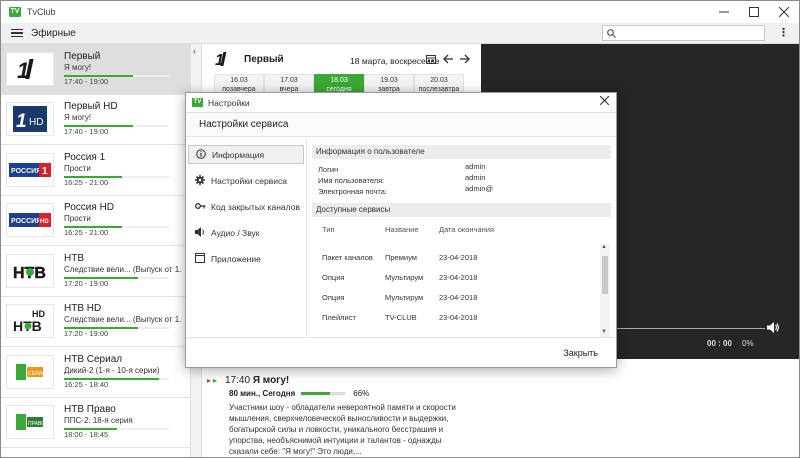 This screenshot has height=458, width=800. I want to click on ch1-logo: 1, so click(30, 68).